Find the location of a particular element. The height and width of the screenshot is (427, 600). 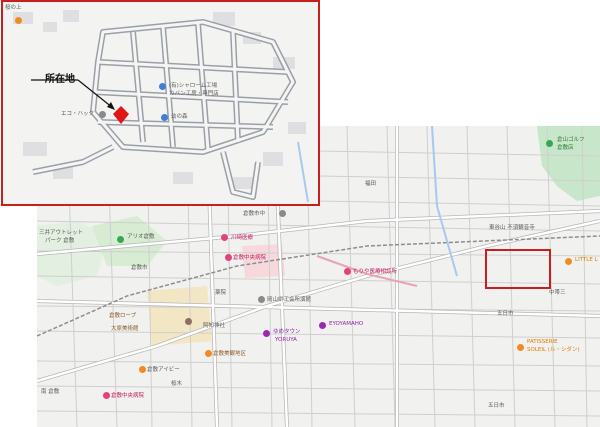

location-label: 所在地 is located at coordinates (60, 79).